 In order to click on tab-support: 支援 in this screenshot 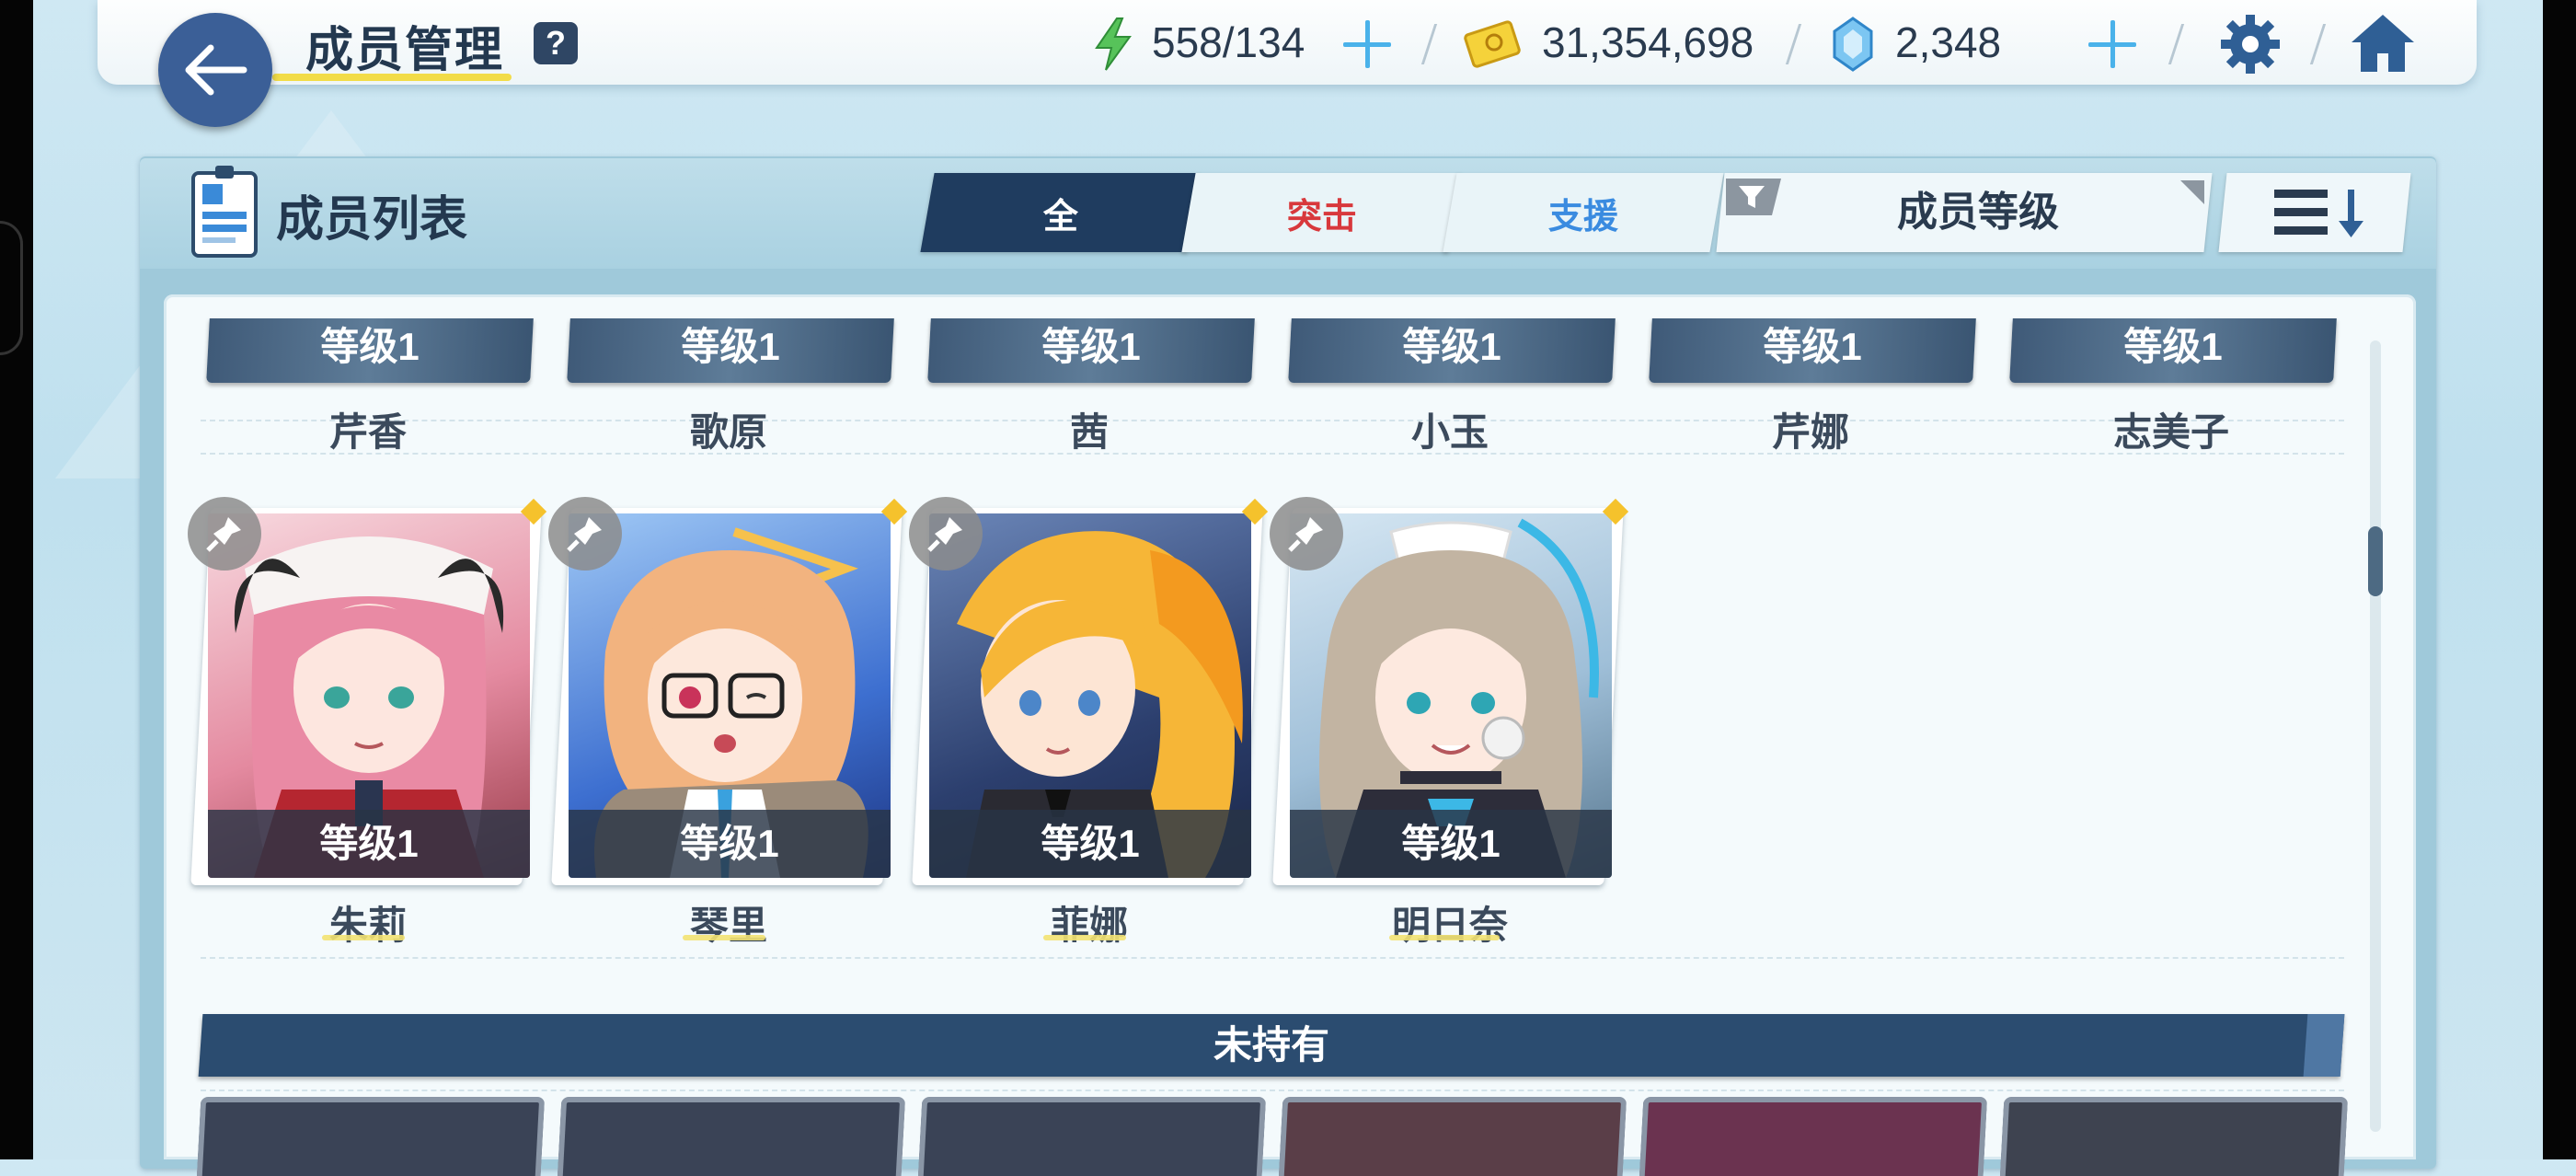, I will do `click(1583, 212)`.